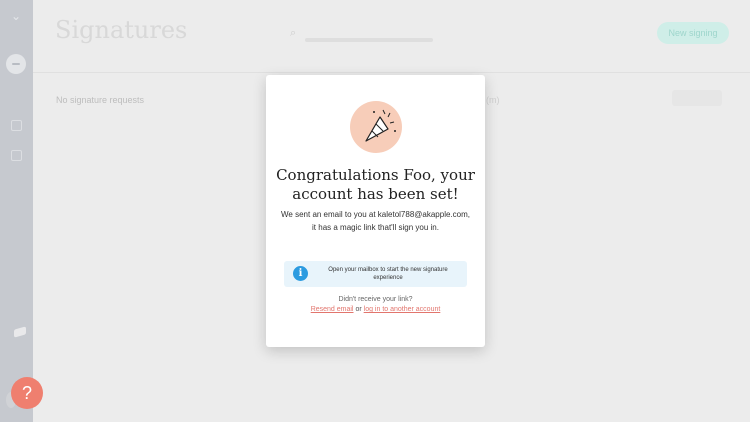 This screenshot has height=422, width=750. Describe the element at coordinates (293, 33) in the screenshot. I see `search-icon: ⌕` at that location.